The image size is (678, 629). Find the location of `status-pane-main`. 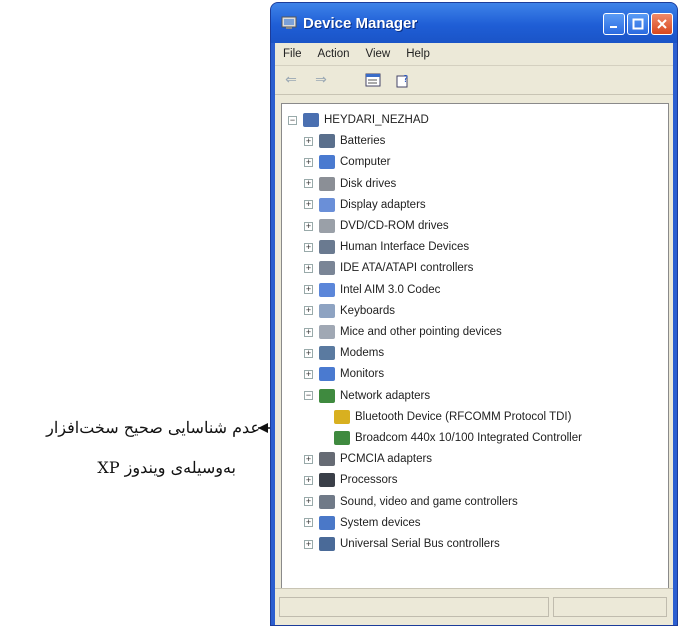

status-pane-main is located at coordinates (414, 607).